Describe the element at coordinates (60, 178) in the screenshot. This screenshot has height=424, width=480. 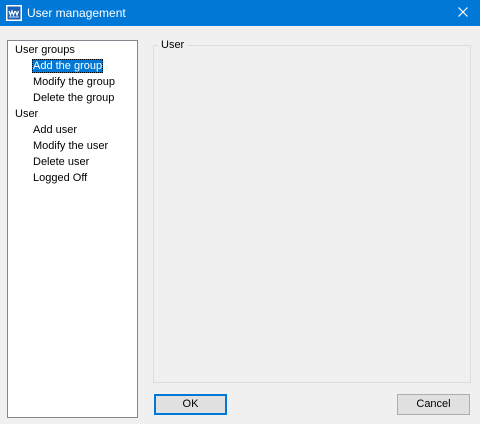
I see `tree-item-logged-off: Logged Off` at that location.